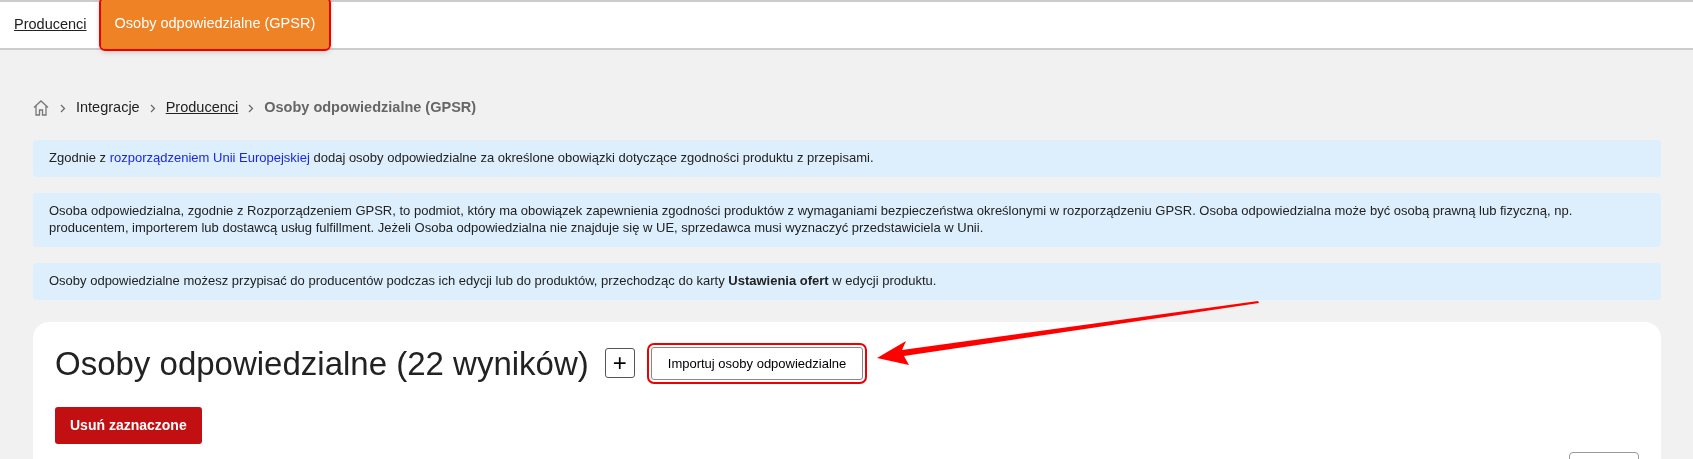 The height and width of the screenshot is (459, 1693). What do you see at coordinates (41, 108) in the screenshot?
I see `home-icon` at bounding box center [41, 108].